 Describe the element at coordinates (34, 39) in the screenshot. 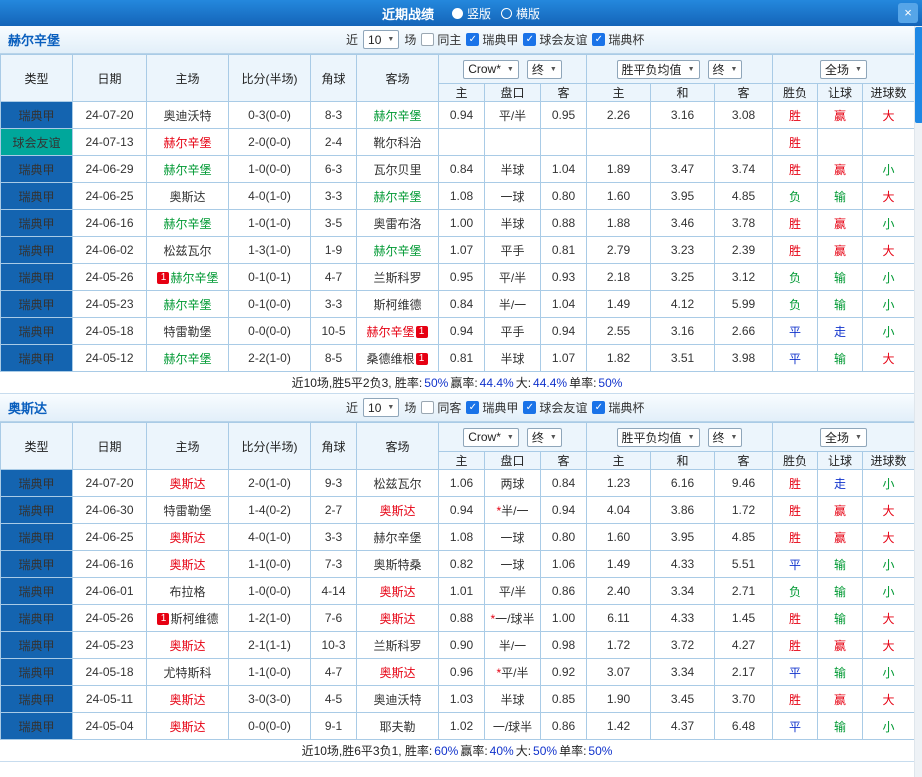

I see `team-name: 赫尔辛堡` at that location.